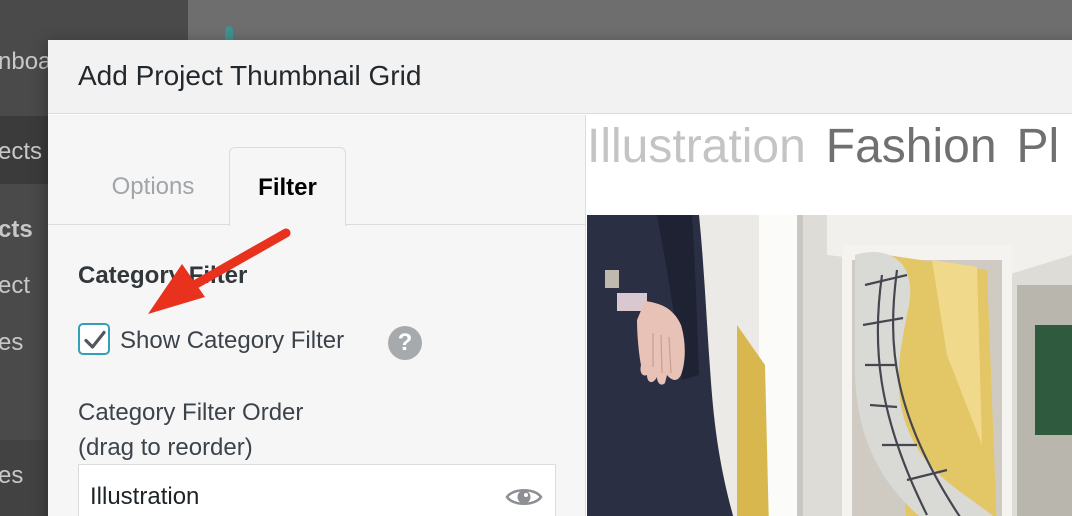 The width and height of the screenshot is (1072, 516). What do you see at coordinates (250, 75) in the screenshot?
I see `modal-title: Add Project Thumbnail Grid` at bounding box center [250, 75].